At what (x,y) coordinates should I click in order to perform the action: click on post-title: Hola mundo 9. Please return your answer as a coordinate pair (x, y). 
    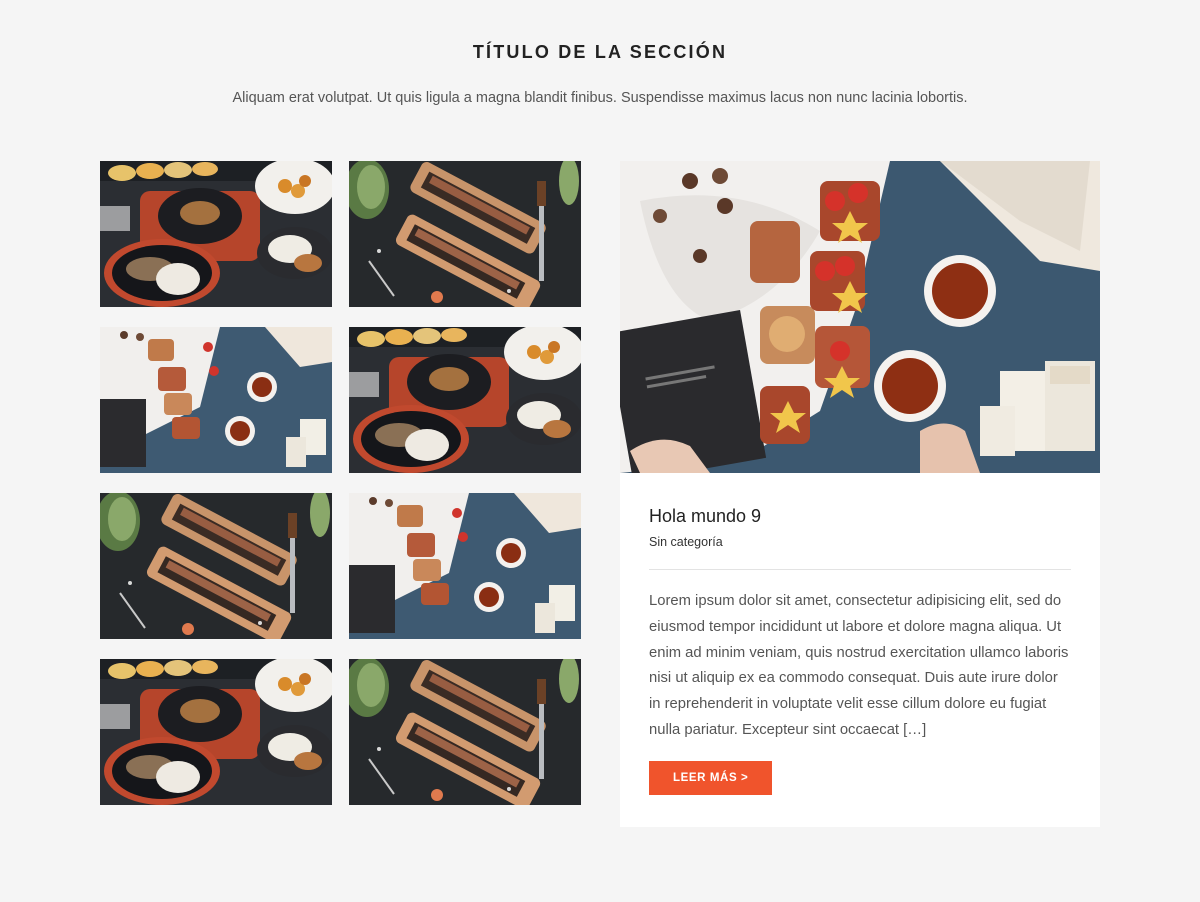
    Looking at the image, I should click on (860, 516).